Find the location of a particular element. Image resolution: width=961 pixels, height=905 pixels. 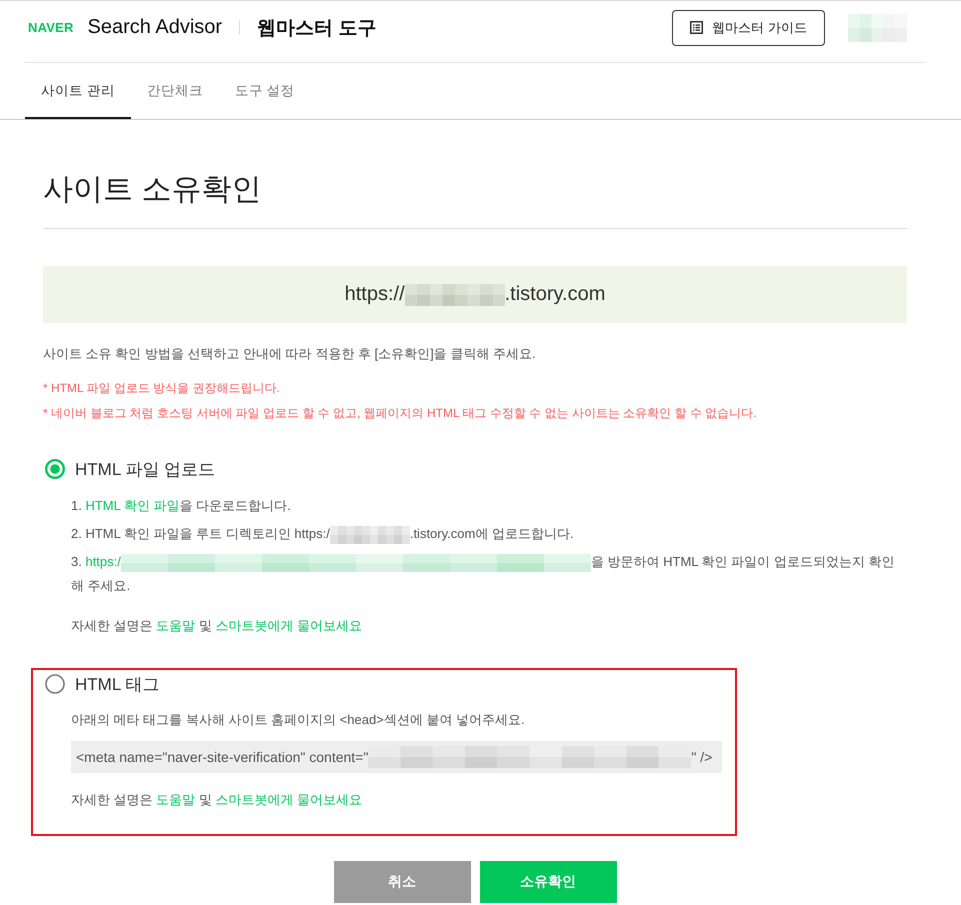

warning-note: * 네이버 블로그 처럼 호스팅 서버에 파일 업로드 할 수 없고, 웹페이지의 HTML 태그 수정할 수 없는 사이트는 소유확인 할 수 없습니다. is located at coordinates (400, 413).